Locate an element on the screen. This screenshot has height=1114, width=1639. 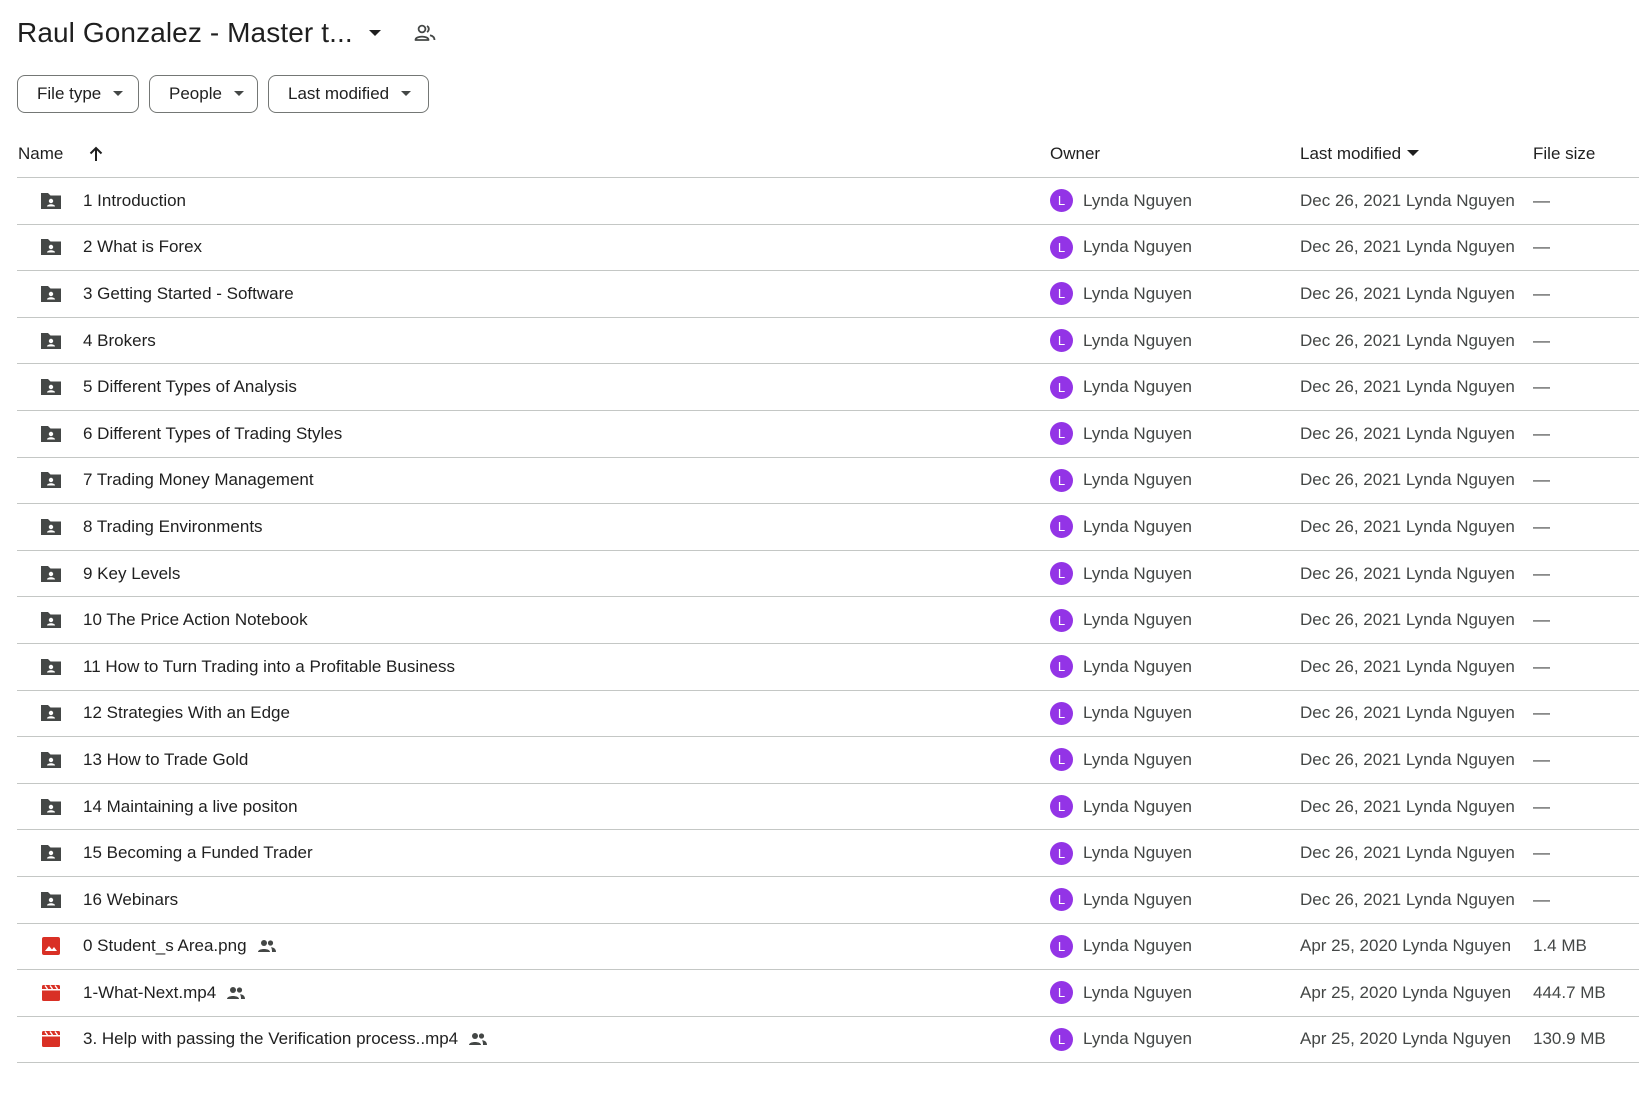
arrow-upward-icon is located at coordinates (96, 154).